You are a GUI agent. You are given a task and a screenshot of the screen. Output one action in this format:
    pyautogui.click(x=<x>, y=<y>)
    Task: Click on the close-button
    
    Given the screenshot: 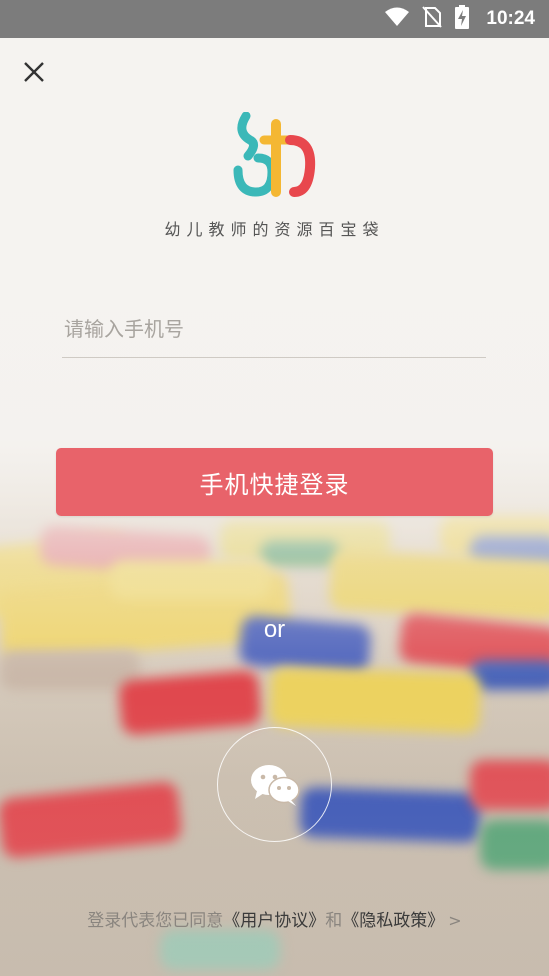 What is the action you would take?
    pyautogui.click(x=34, y=72)
    